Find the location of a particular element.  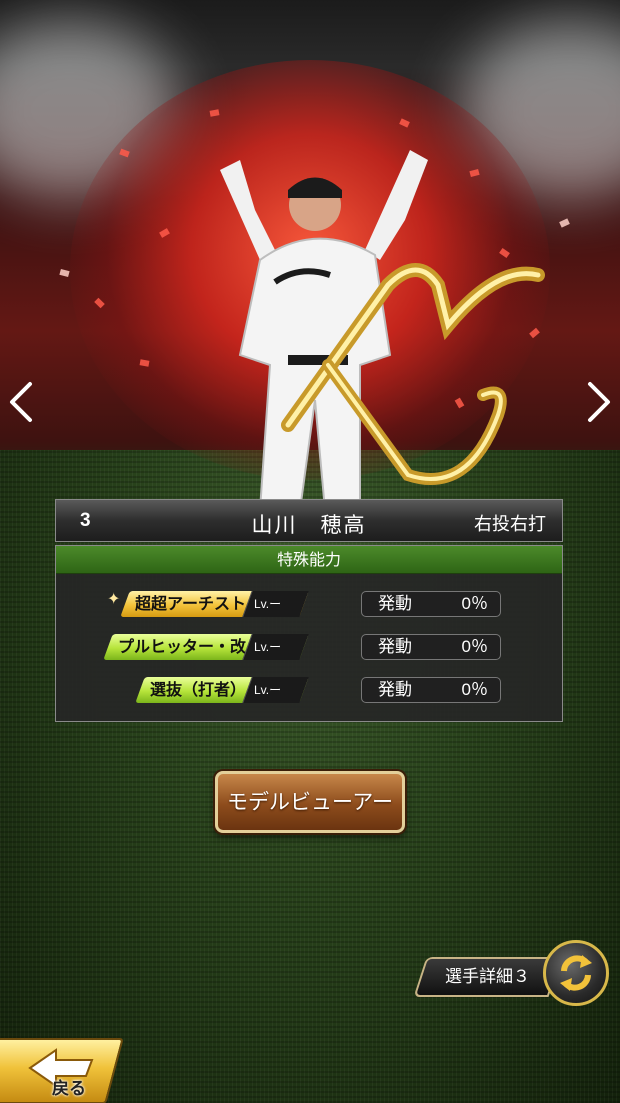

ability-prefix: 超 is located at coordinates (142, 603).